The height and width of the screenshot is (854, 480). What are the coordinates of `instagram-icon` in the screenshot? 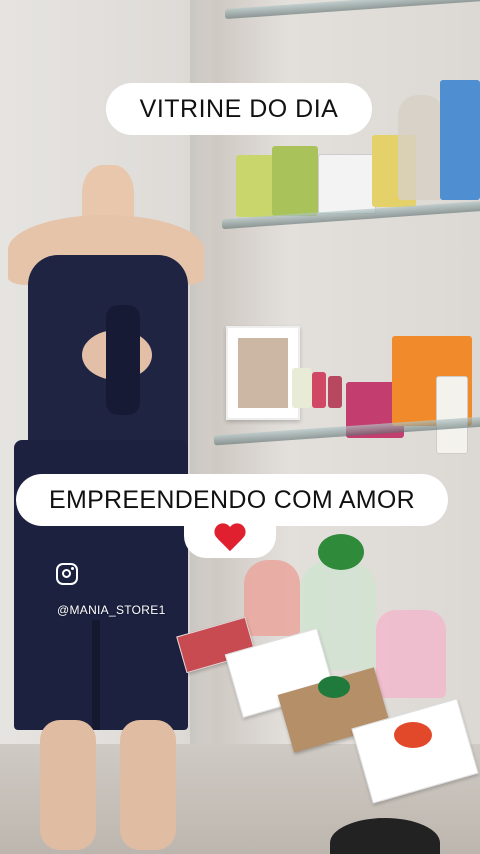 It's located at (67, 574).